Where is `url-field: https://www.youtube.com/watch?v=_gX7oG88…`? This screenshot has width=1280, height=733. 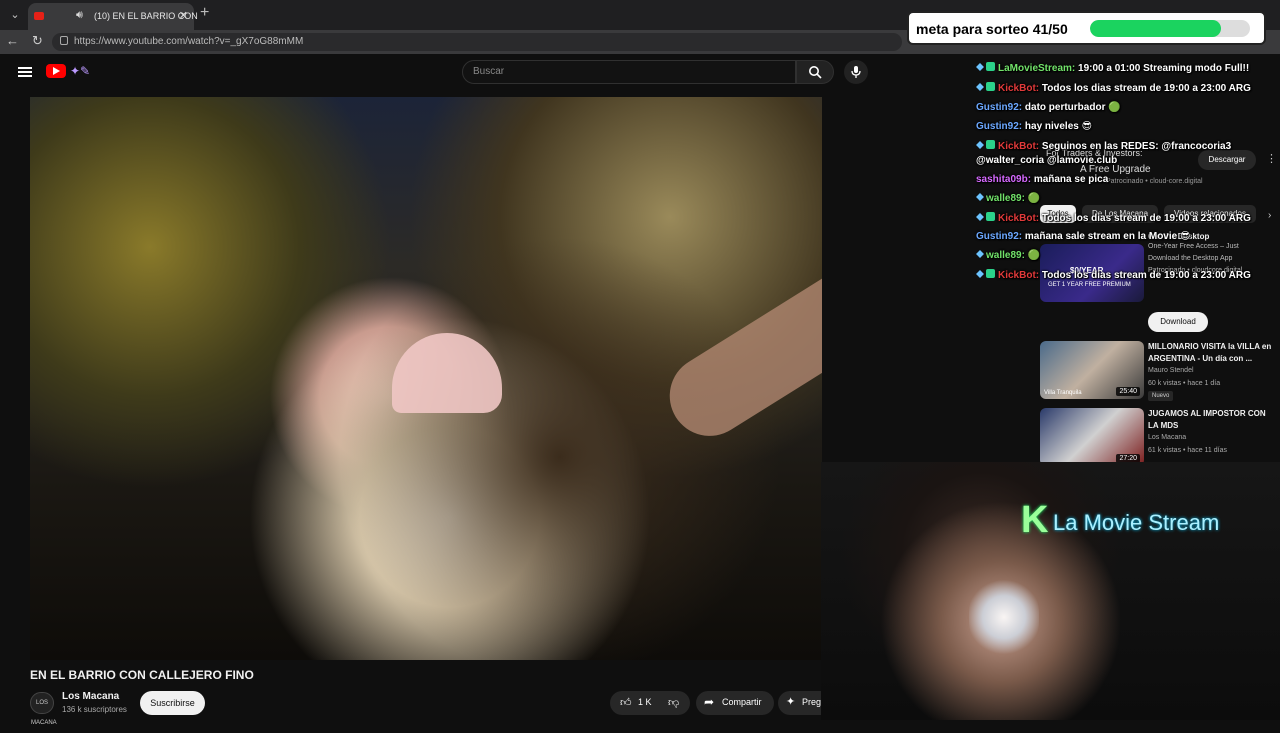 url-field: https://www.youtube.com/watch?v=_gX7oG88… is located at coordinates (477, 42).